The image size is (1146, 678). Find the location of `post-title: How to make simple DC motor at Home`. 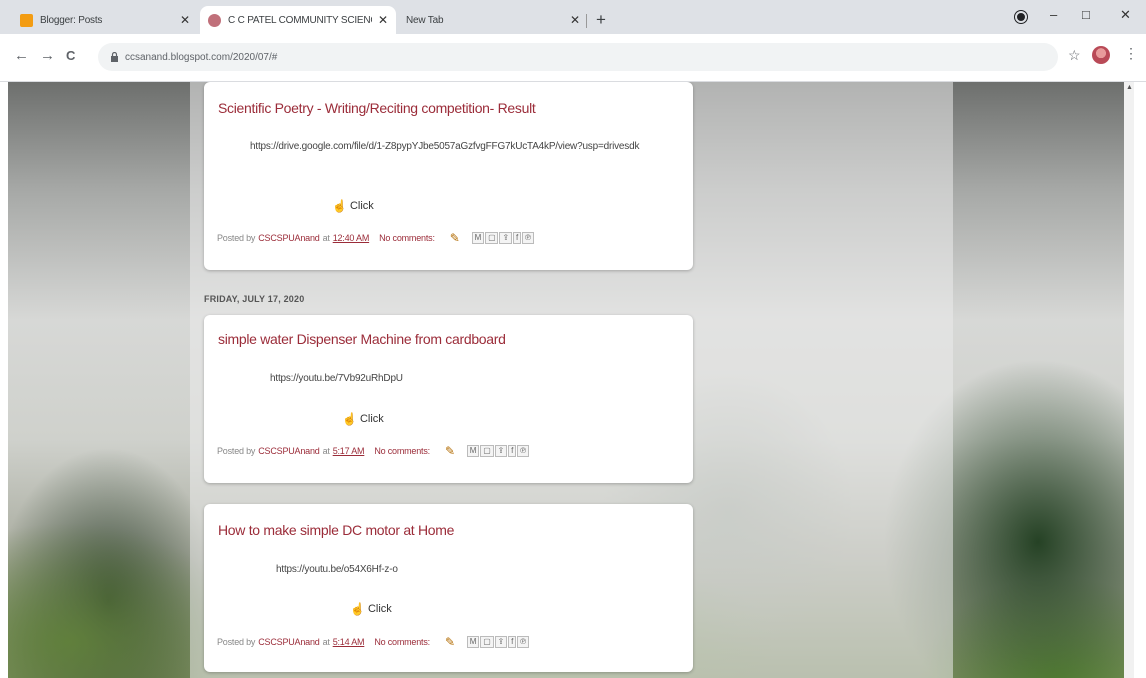

post-title: How to make simple DC motor at Home is located at coordinates (336, 530).